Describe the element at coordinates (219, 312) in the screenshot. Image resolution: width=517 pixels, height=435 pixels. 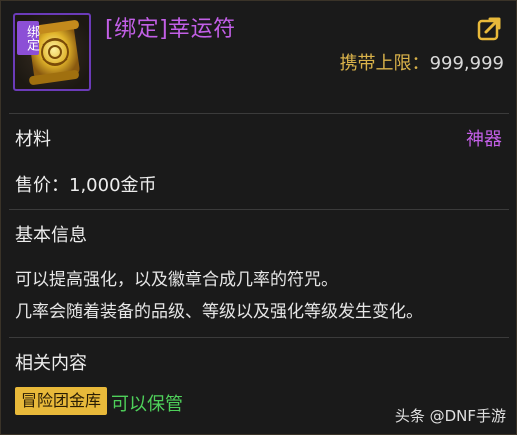
I see `description-line: 几率会随着装备的品级、等级以及强化等级发生变化。` at that location.